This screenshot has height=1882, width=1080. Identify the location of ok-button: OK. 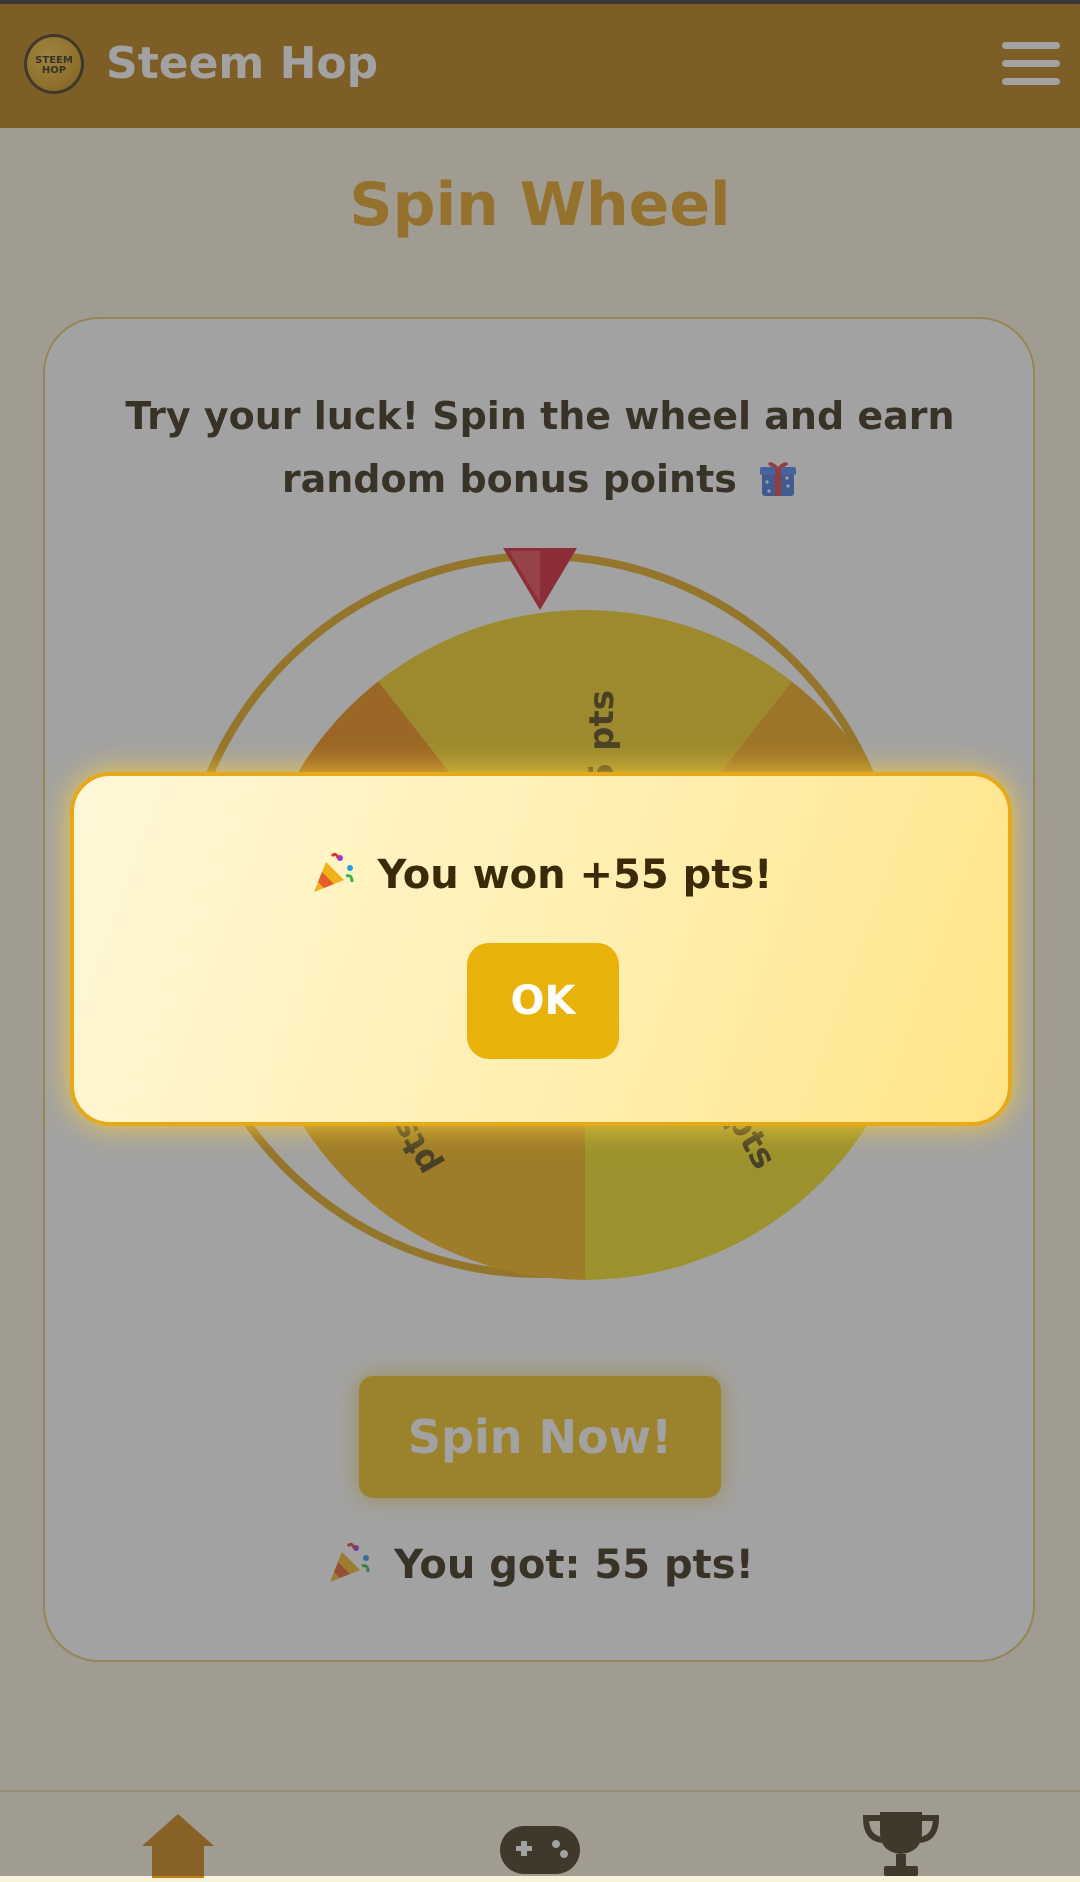
(543, 1001).